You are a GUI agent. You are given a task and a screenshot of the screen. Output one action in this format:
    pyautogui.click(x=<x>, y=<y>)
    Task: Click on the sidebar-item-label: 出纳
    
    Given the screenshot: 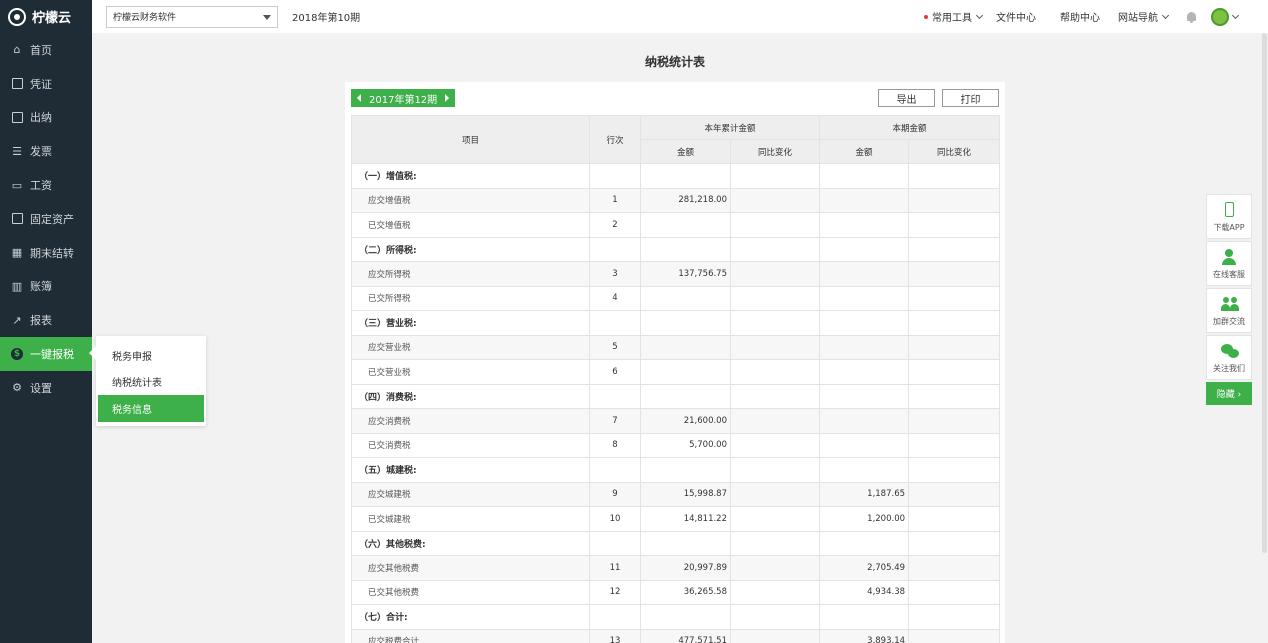 What is the action you would take?
    pyautogui.click(x=41, y=118)
    